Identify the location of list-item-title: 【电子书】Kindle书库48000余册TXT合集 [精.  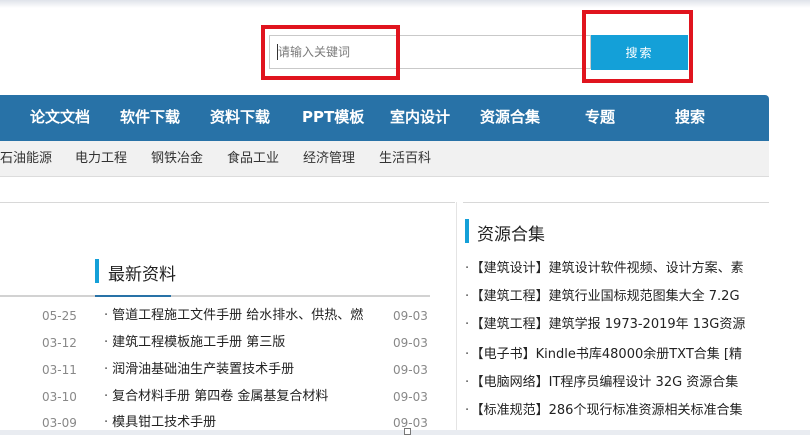
(609, 354).